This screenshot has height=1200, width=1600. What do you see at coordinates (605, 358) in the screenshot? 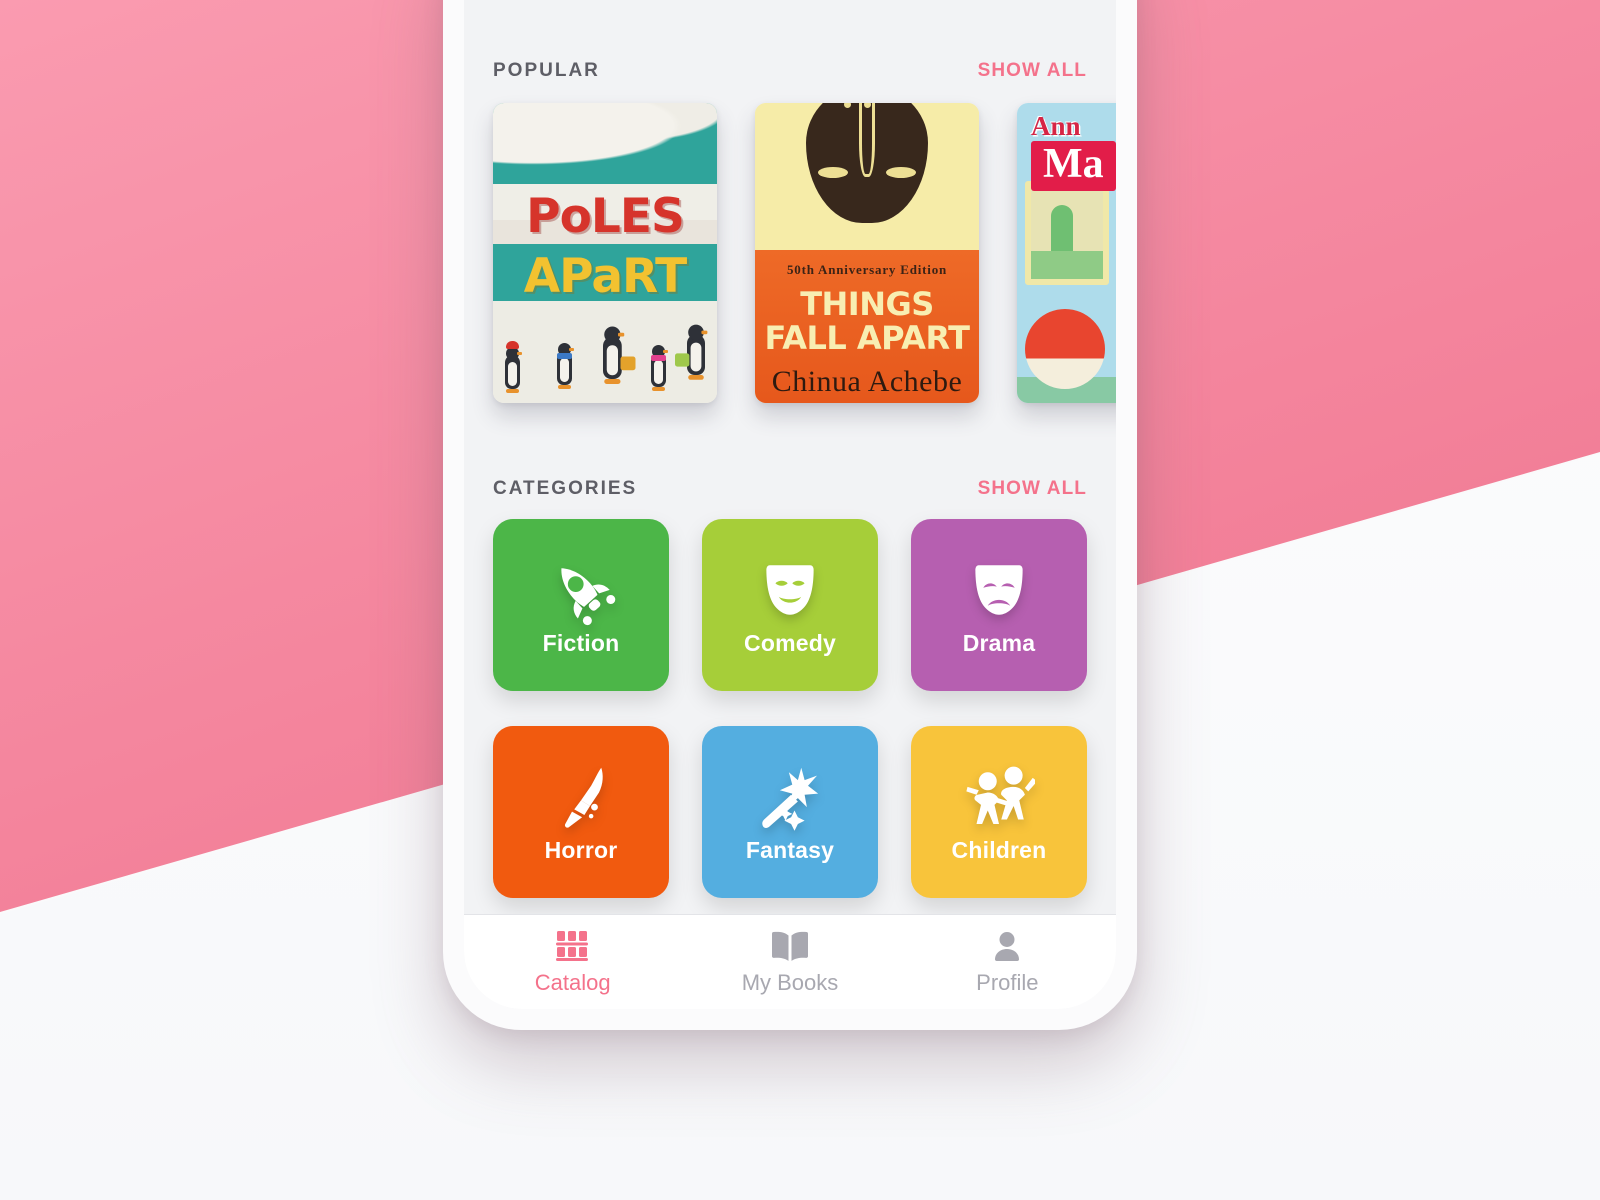
I see `penguin-illustration` at bounding box center [605, 358].